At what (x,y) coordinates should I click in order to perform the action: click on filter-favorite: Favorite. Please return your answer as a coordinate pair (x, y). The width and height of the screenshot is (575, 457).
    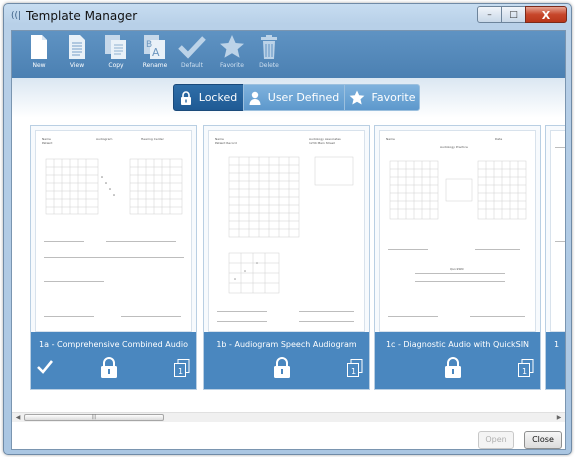
    Looking at the image, I should click on (382, 97).